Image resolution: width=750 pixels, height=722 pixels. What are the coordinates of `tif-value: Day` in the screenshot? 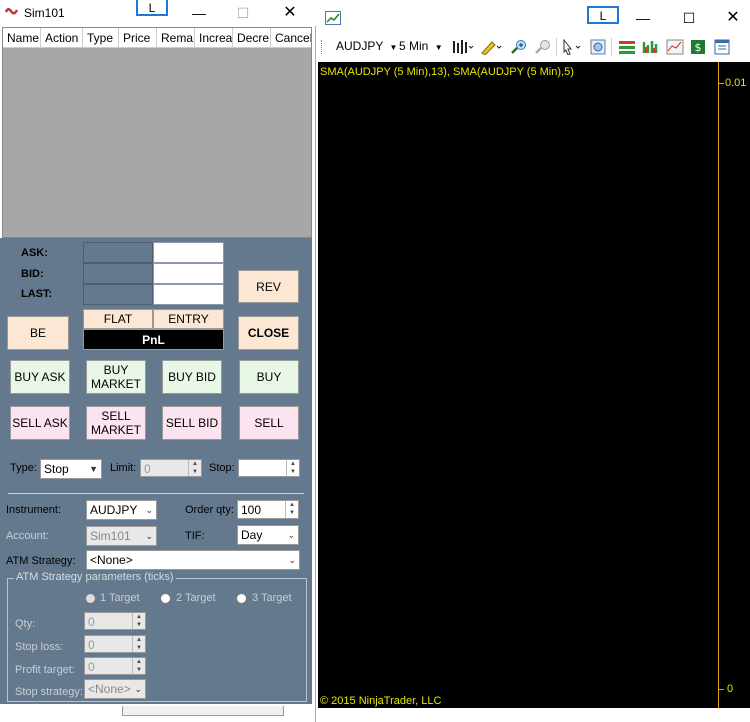 It's located at (252, 535).